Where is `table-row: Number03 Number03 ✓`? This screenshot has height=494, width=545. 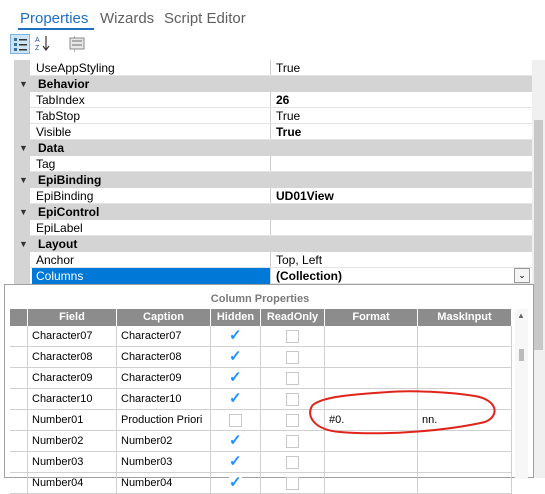
table-row: Number03 Number03 ✓ is located at coordinates (261, 462).